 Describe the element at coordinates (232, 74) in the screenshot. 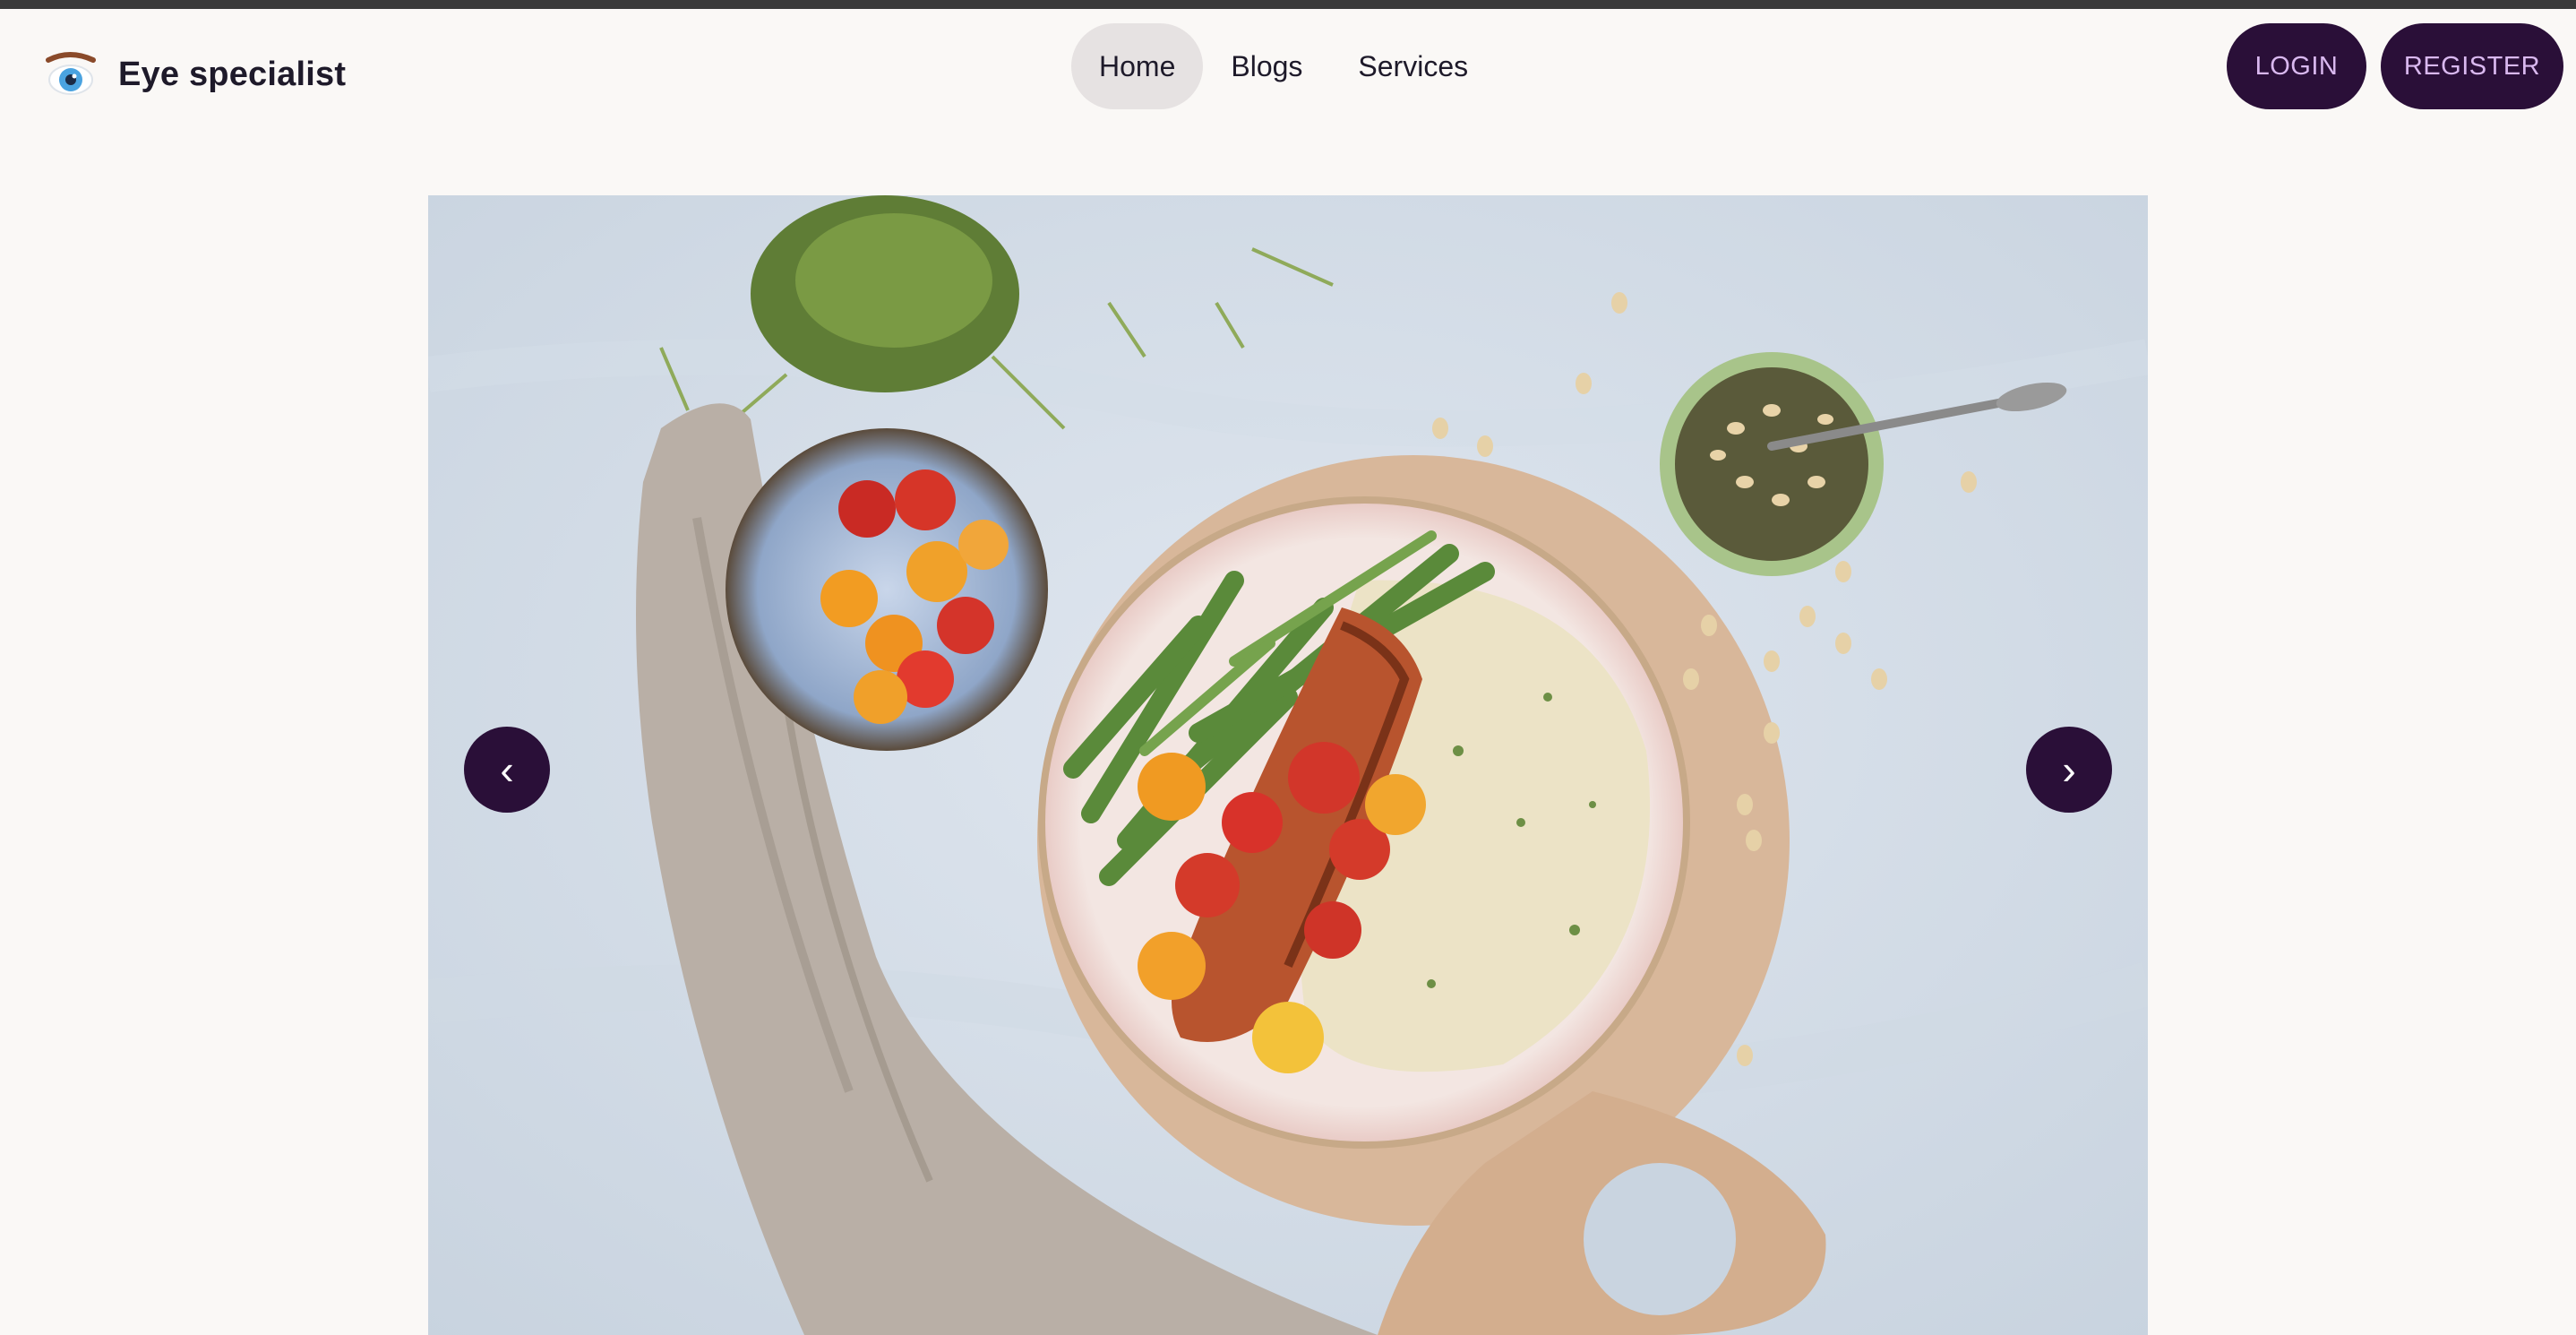

I see `brand-name: Eye specialist` at that location.